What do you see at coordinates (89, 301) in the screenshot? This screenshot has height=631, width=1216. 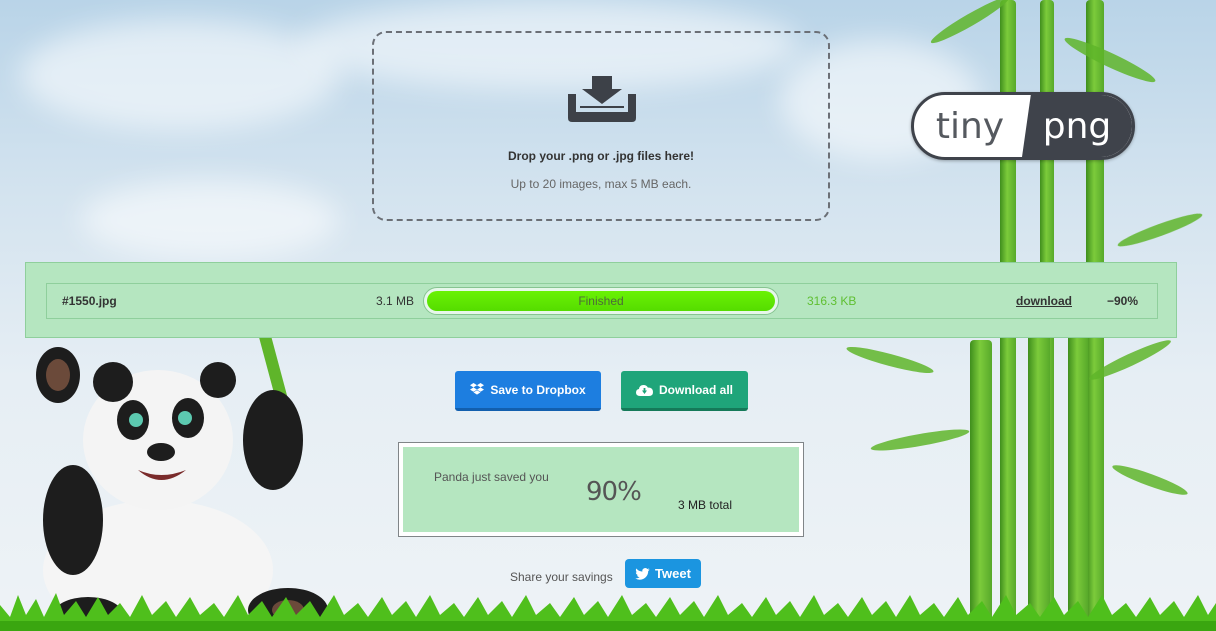 I see `file-name: #1550.jpg` at bounding box center [89, 301].